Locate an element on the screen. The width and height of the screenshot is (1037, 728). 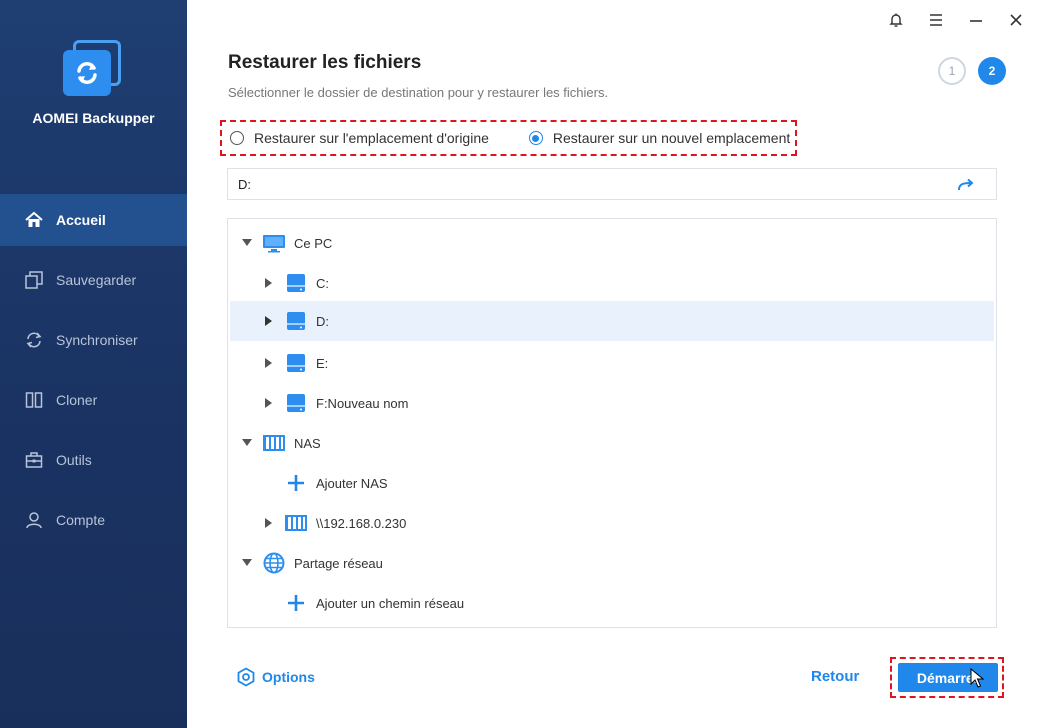
tree-node-drive-c: C: is located at coordinates (612, 283).